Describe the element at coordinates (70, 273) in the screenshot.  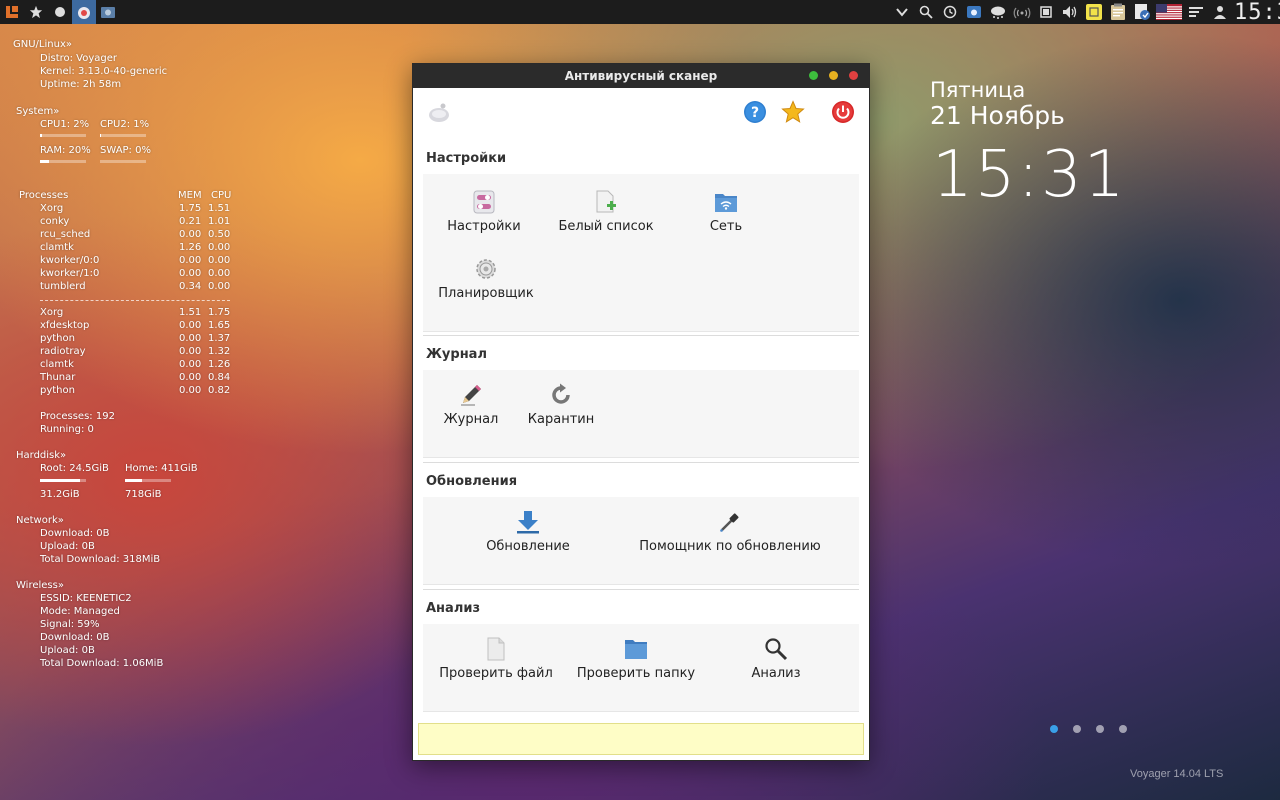
I see `process-name: kworker/1:0` at that location.